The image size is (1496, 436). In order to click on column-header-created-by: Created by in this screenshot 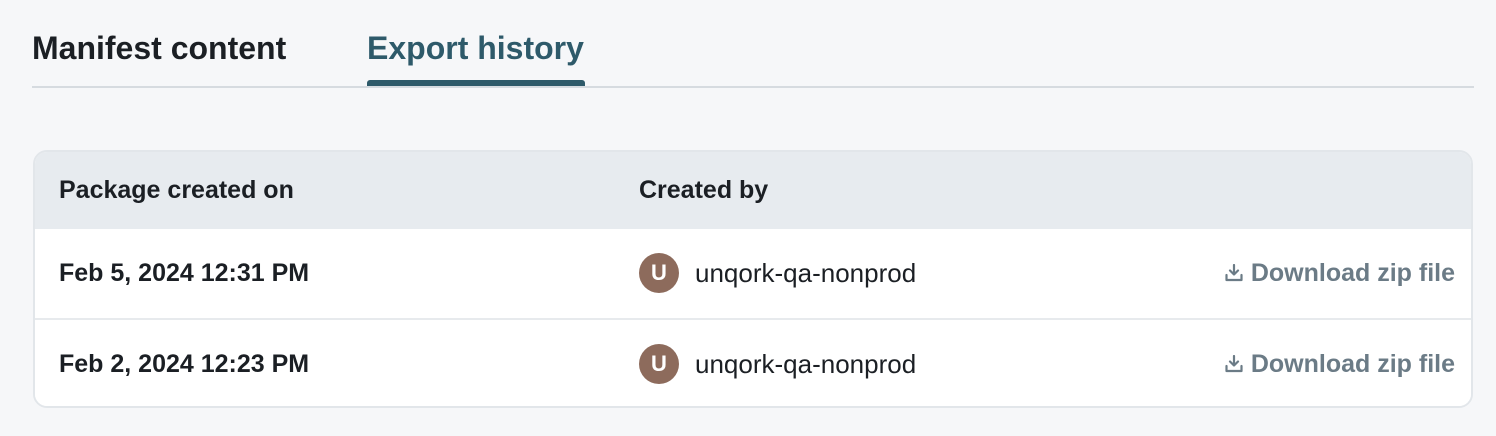, I will do `click(704, 190)`.